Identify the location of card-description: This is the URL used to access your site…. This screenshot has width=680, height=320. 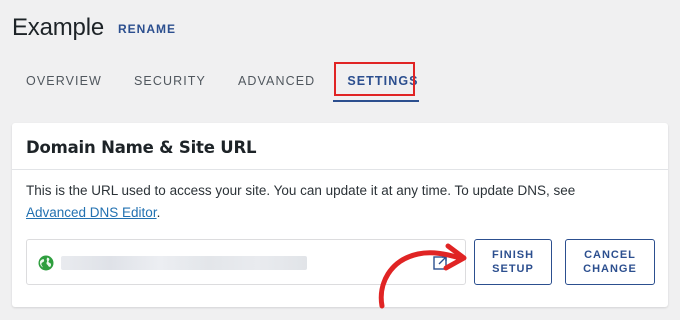
(336, 202).